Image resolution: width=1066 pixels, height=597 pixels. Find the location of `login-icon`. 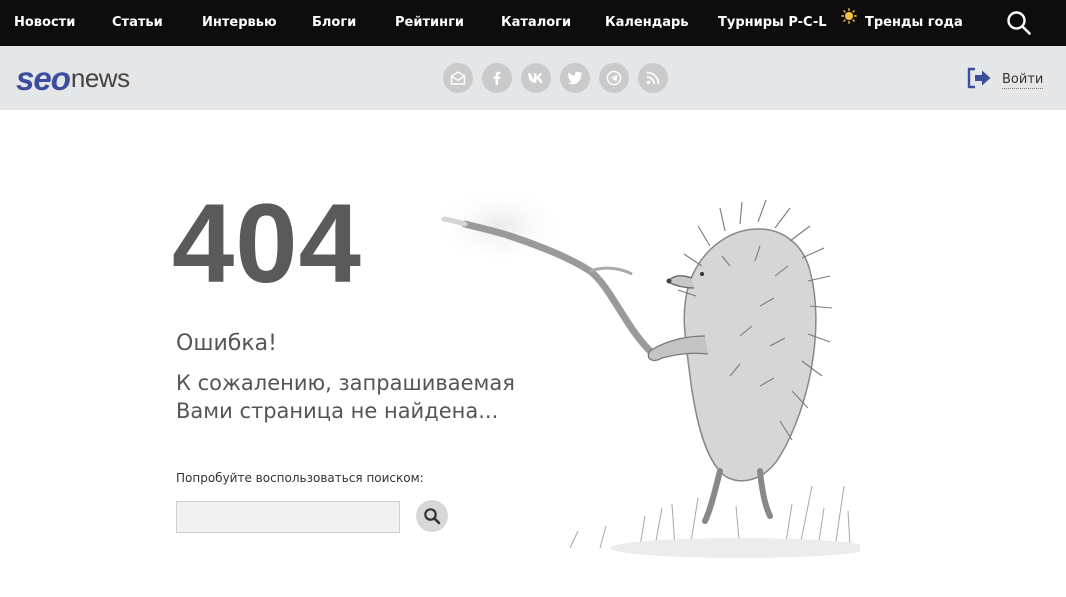

login-icon is located at coordinates (979, 80).